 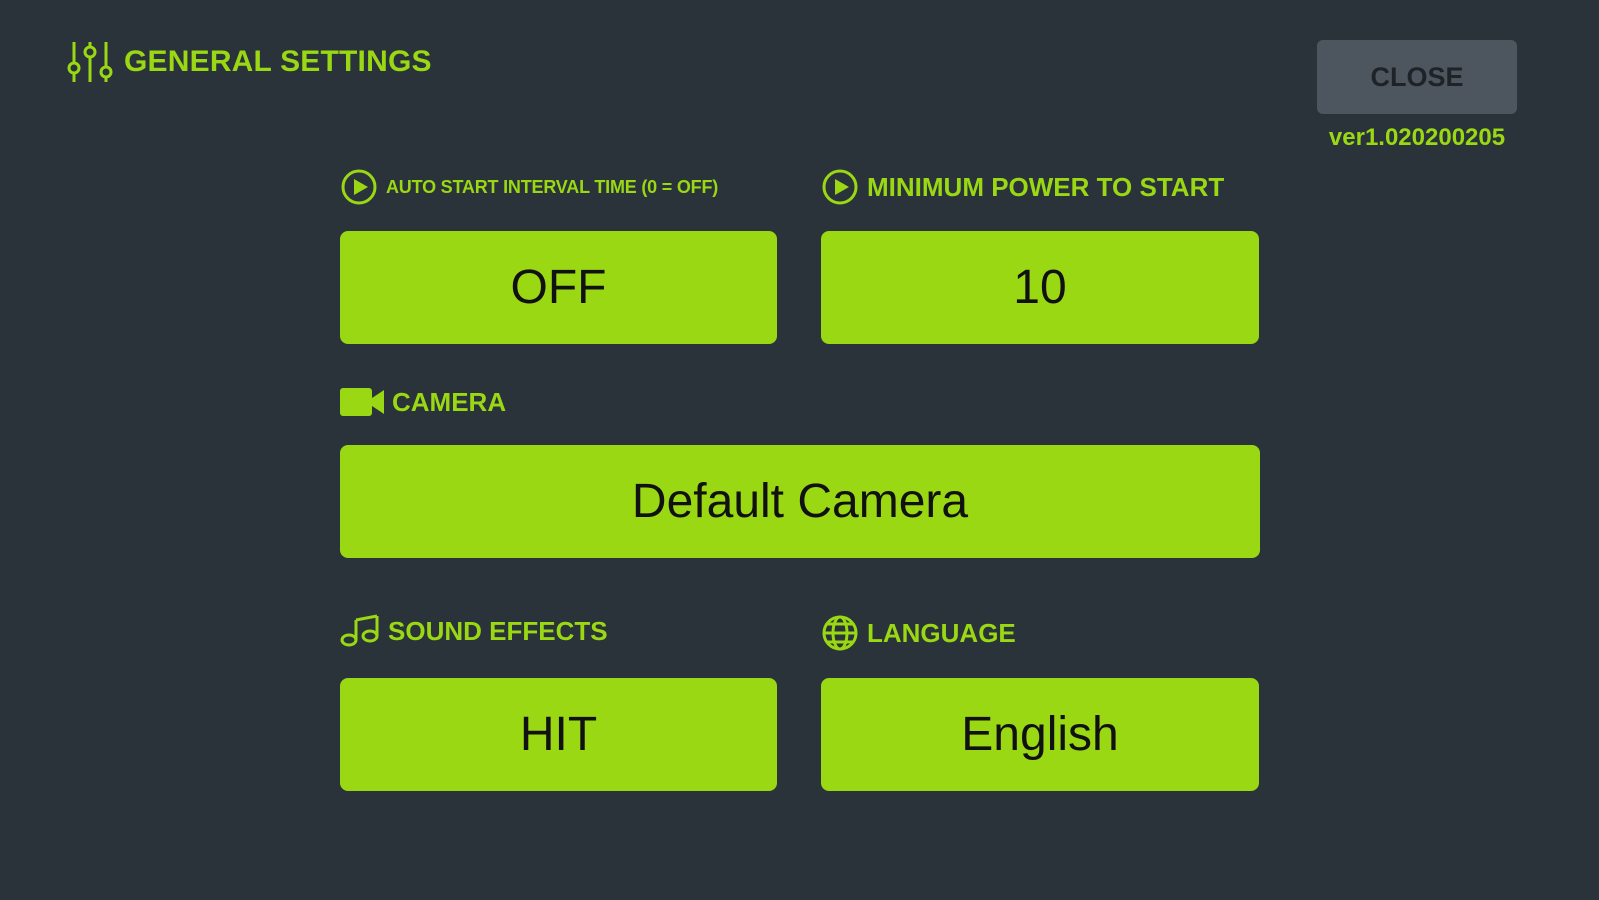 I want to click on language-label: LANGUAGE, so click(x=918, y=633).